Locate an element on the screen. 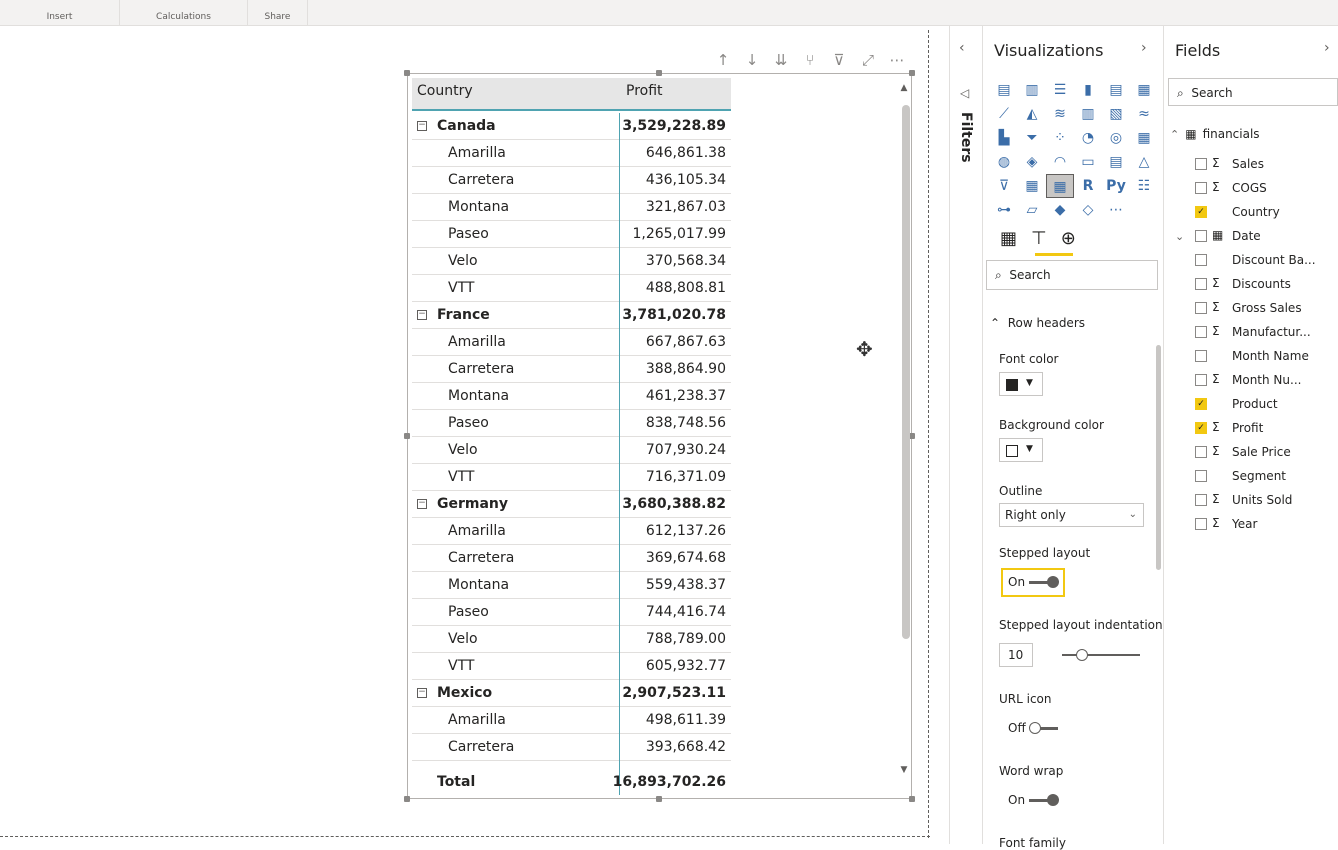 The width and height of the screenshot is (1338, 850). matrix-child-row: Paseo 1,265,017.99 is located at coordinates (571, 234).